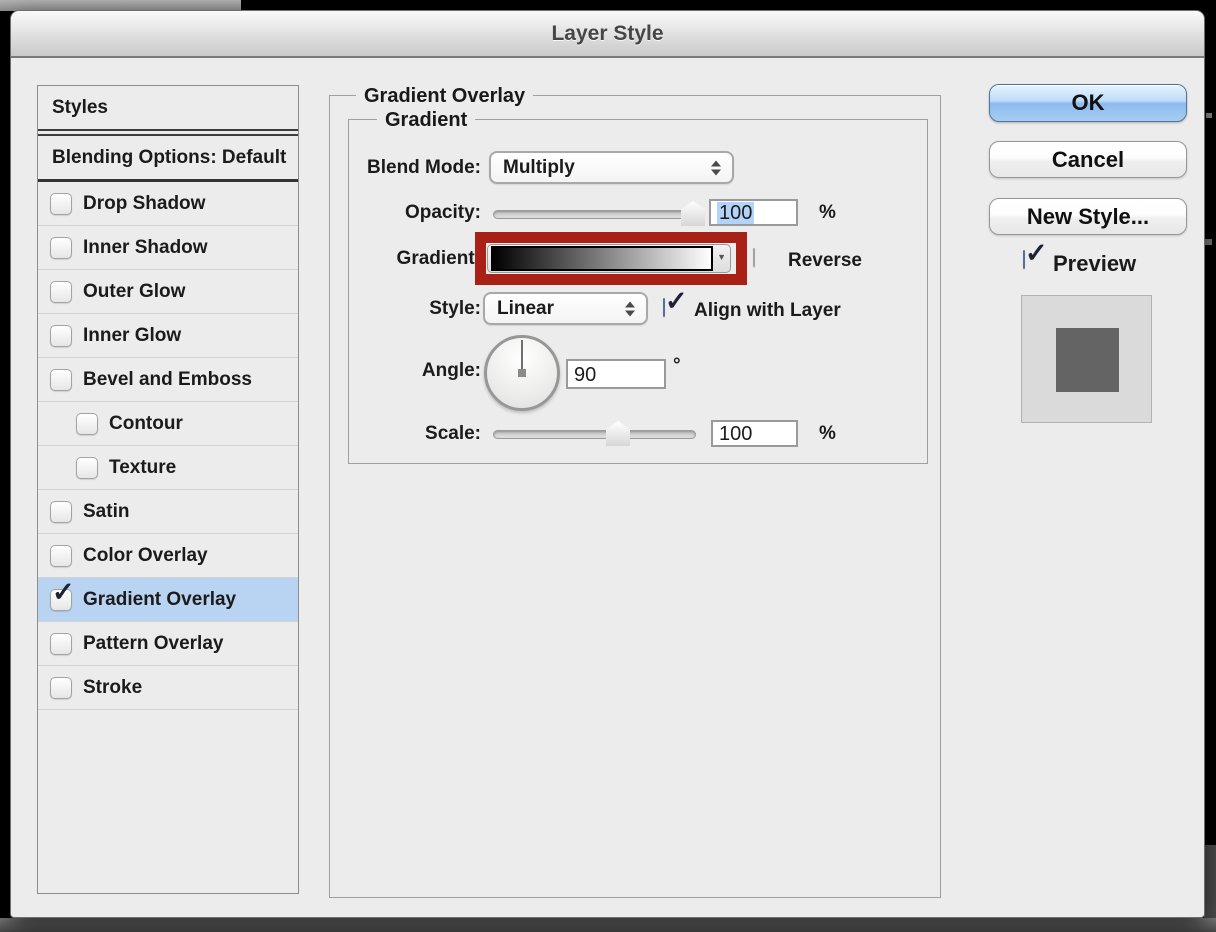 The height and width of the screenshot is (932, 1216). I want to click on style-value: Linear, so click(526, 308).